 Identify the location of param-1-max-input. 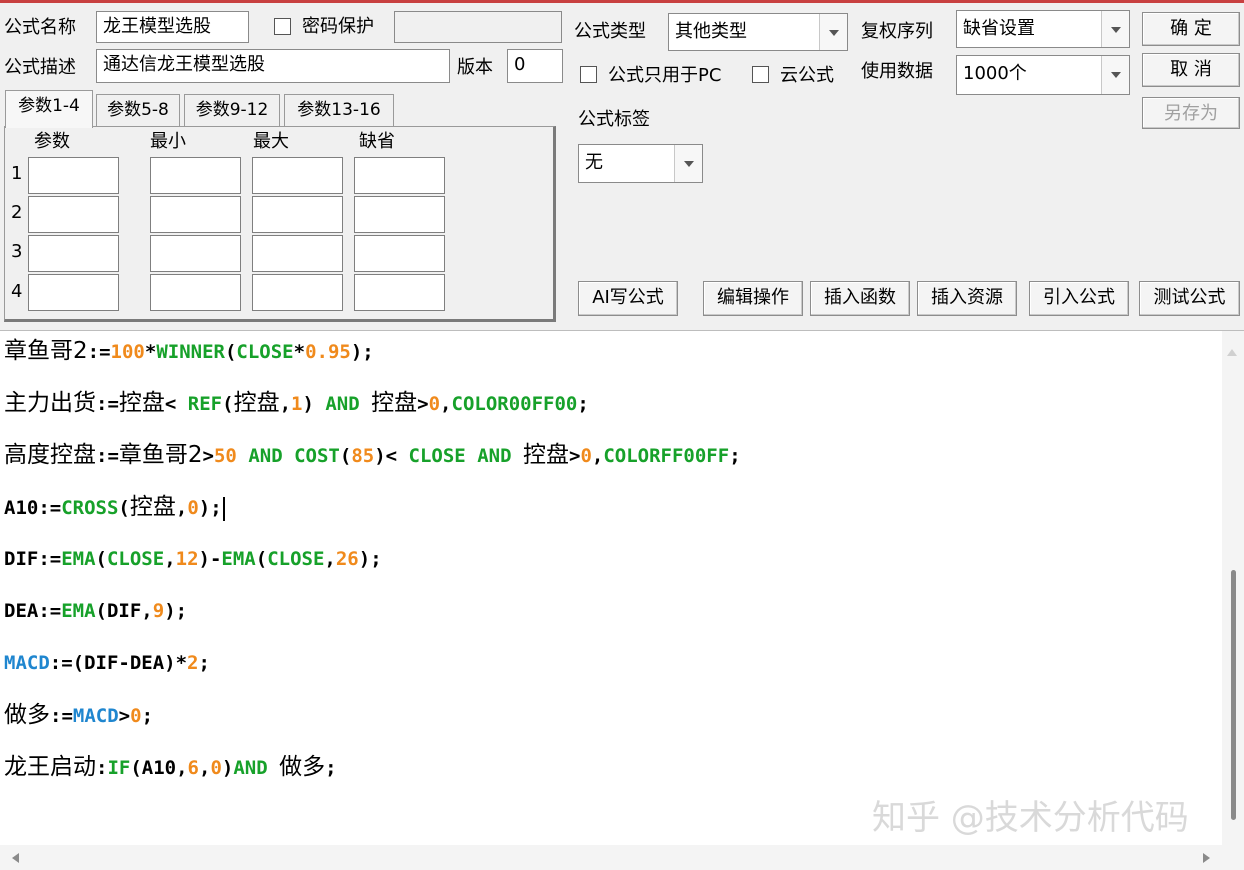
(297, 175).